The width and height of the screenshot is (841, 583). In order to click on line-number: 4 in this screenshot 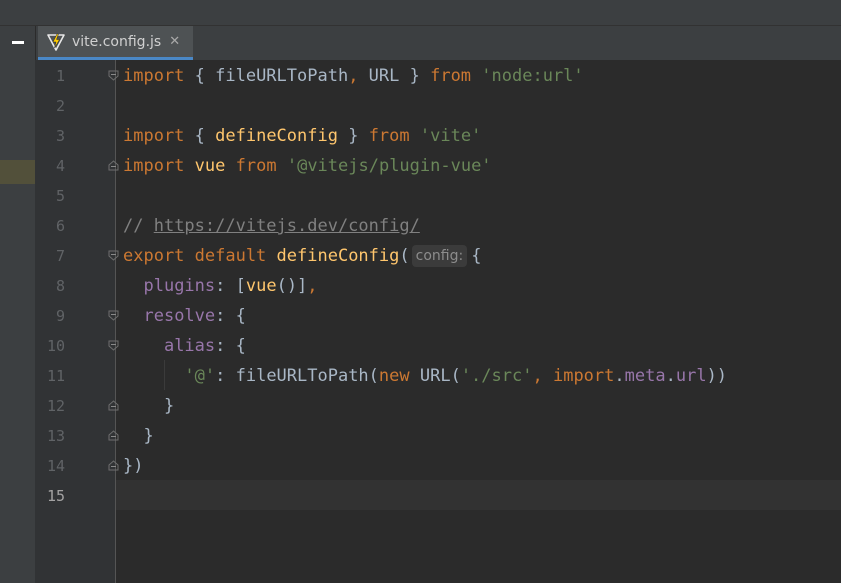, I will do `click(60, 166)`.